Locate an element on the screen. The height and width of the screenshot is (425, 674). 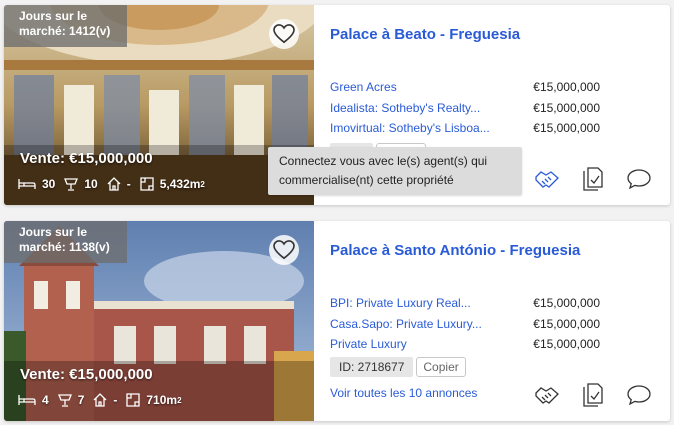
agent-listing-row: Green Acres €15,000,000 is located at coordinates (465, 87).